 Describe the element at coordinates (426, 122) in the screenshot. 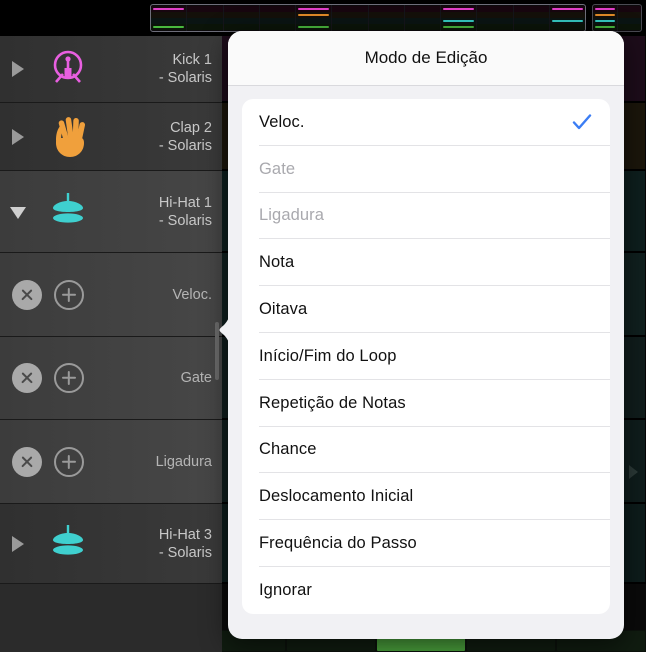

I see `edit-mode-item: Veloc.` at that location.